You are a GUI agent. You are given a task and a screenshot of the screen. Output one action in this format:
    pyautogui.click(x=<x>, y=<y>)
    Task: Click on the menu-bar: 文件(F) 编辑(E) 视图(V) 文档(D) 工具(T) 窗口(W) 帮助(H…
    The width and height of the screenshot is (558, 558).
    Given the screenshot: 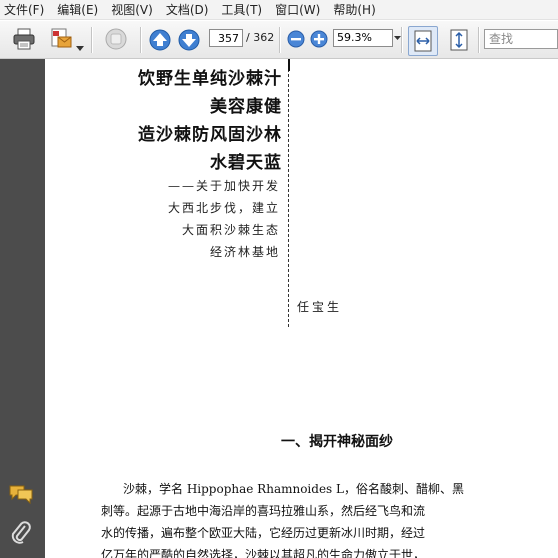 What is the action you would take?
    pyautogui.click(x=279, y=10)
    